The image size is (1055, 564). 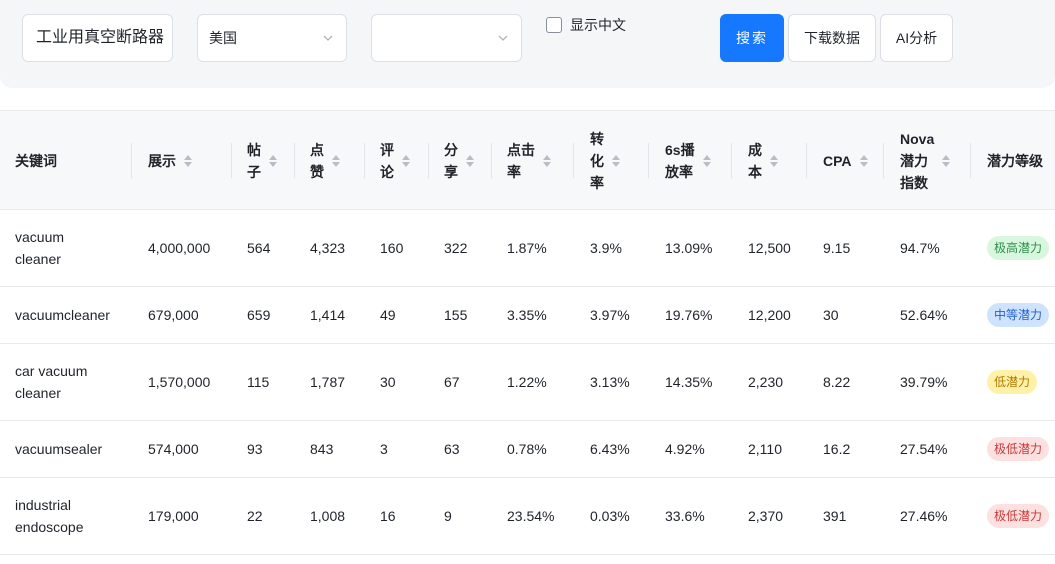 I want to click on cell-posts: 93, so click(x=255, y=449).